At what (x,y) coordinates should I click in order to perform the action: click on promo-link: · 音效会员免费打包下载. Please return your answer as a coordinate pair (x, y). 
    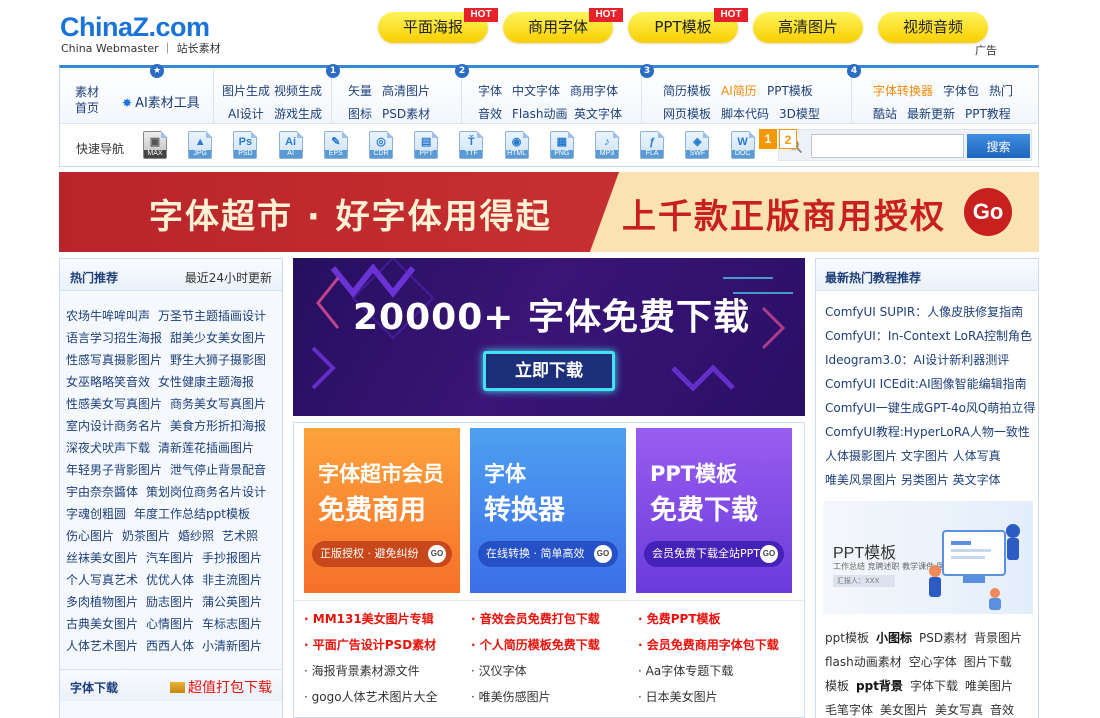
    Looking at the image, I should click on (535, 618).